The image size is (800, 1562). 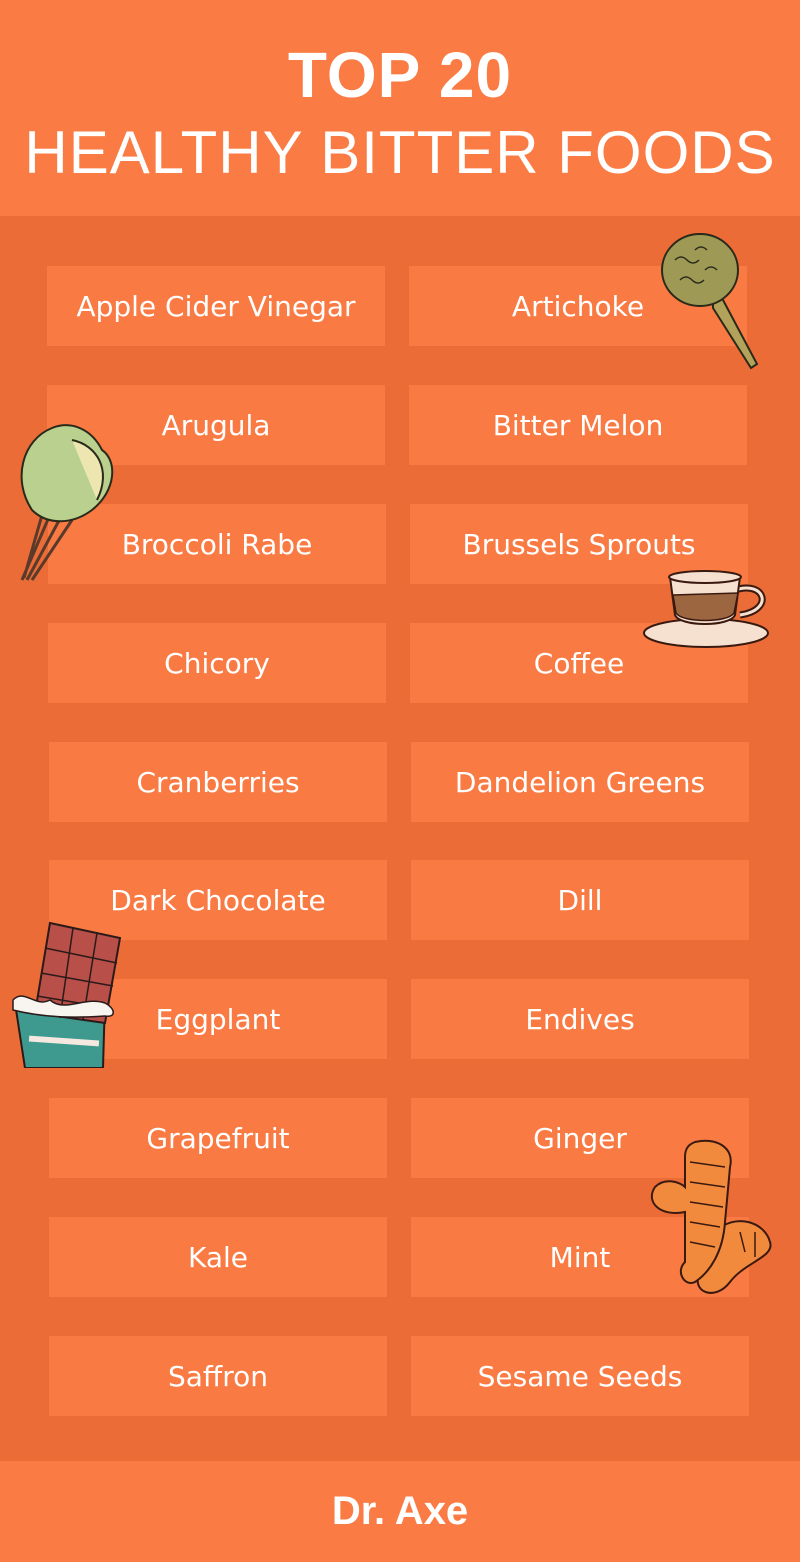 What do you see at coordinates (218, 782) in the screenshot?
I see `food-item: Cranberries` at bounding box center [218, 782].